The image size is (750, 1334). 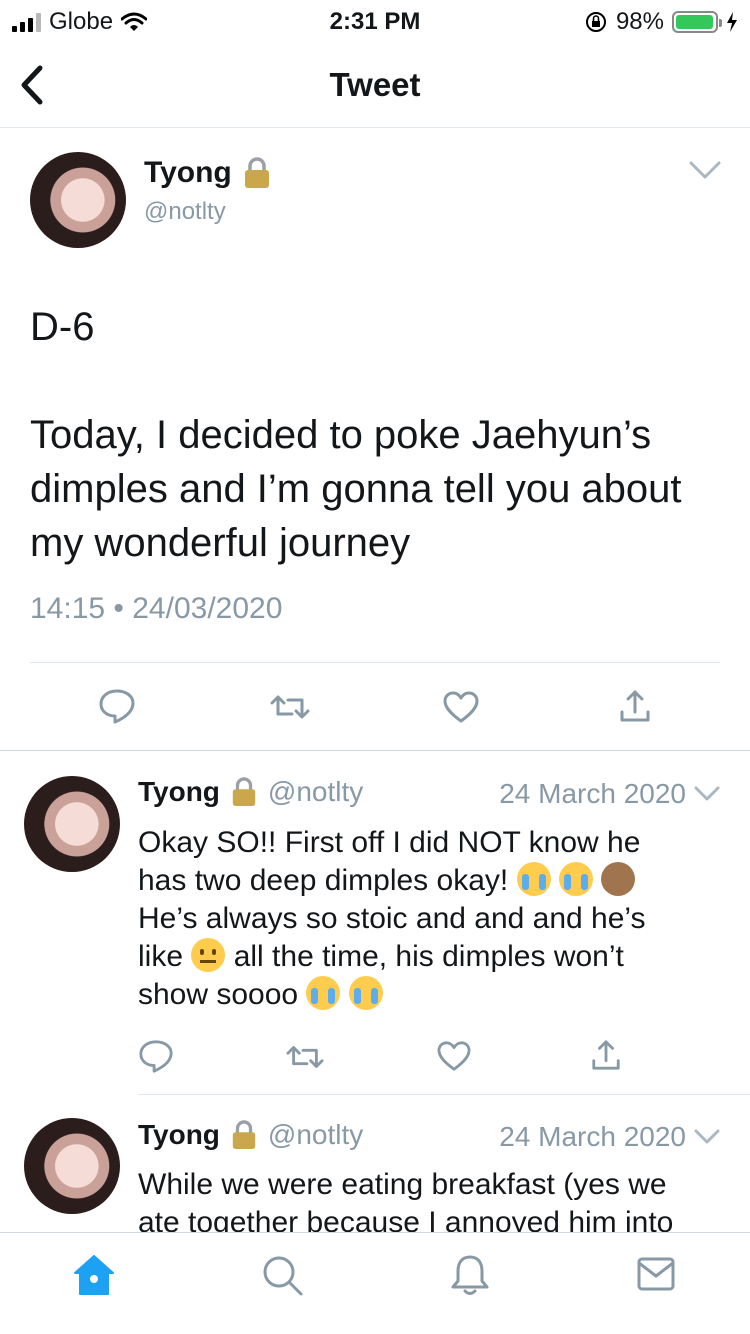 I want to click on navigation-bar: Tweet, so click(x=375, y=85).